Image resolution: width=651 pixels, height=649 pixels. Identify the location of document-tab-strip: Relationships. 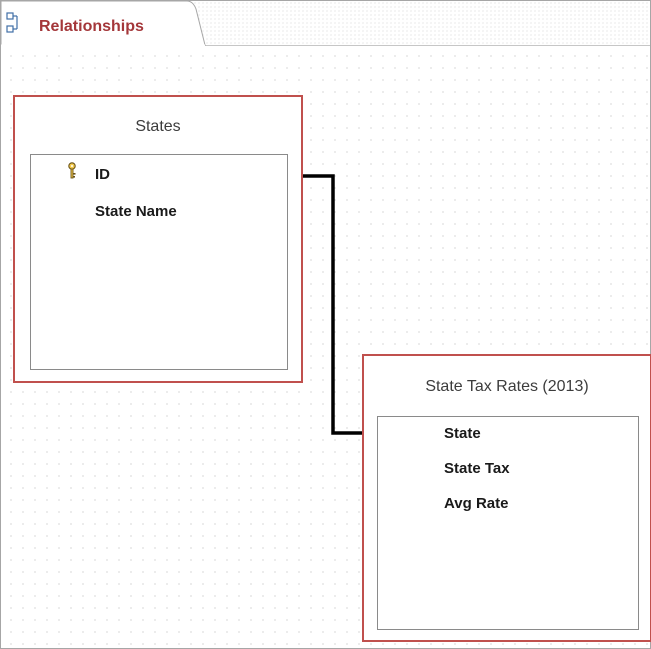
(325, 23).